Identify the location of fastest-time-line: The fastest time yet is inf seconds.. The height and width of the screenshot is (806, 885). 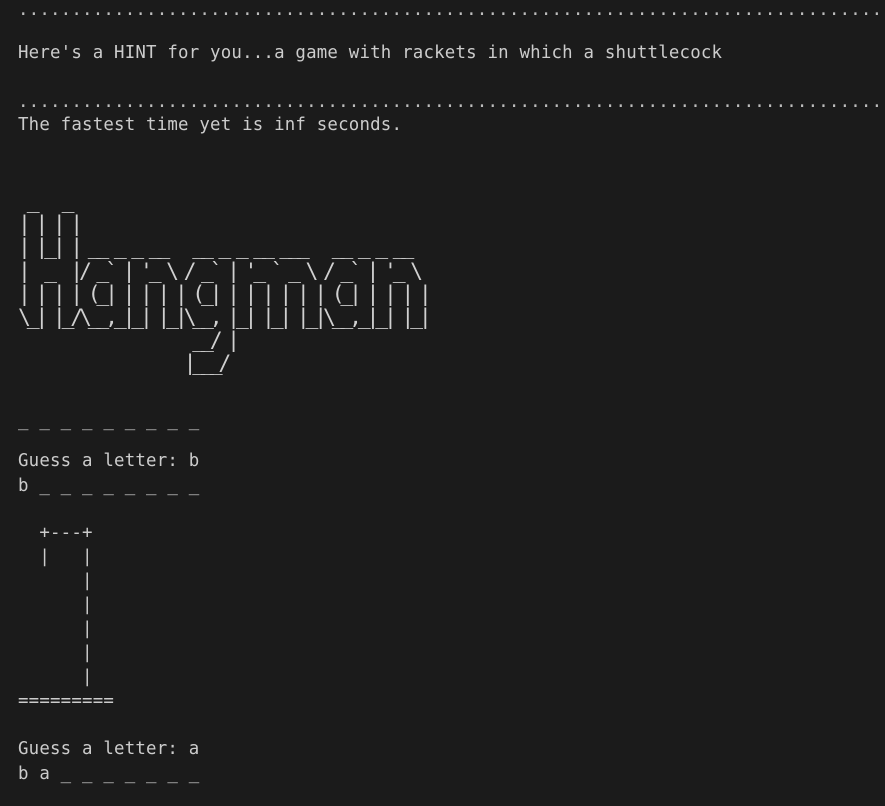
(210, 125).